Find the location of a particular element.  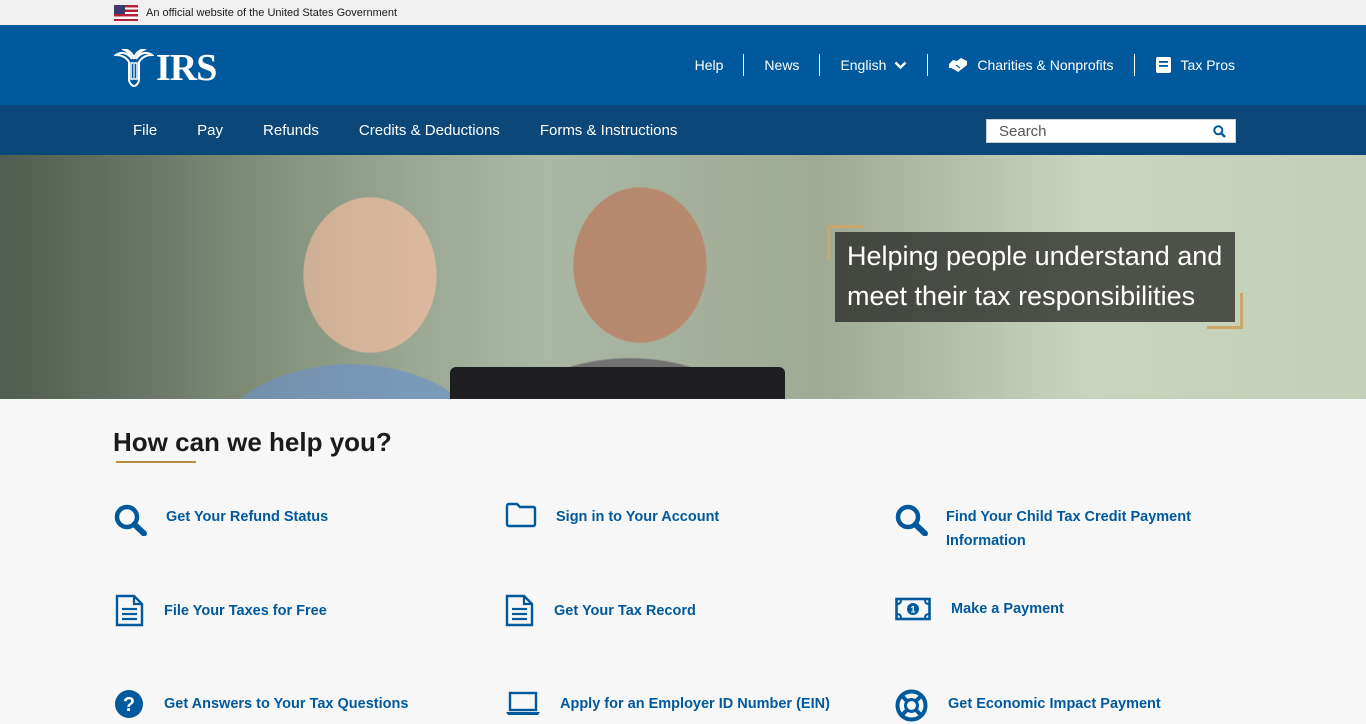

search-button is located at coordinates (1219, 131).